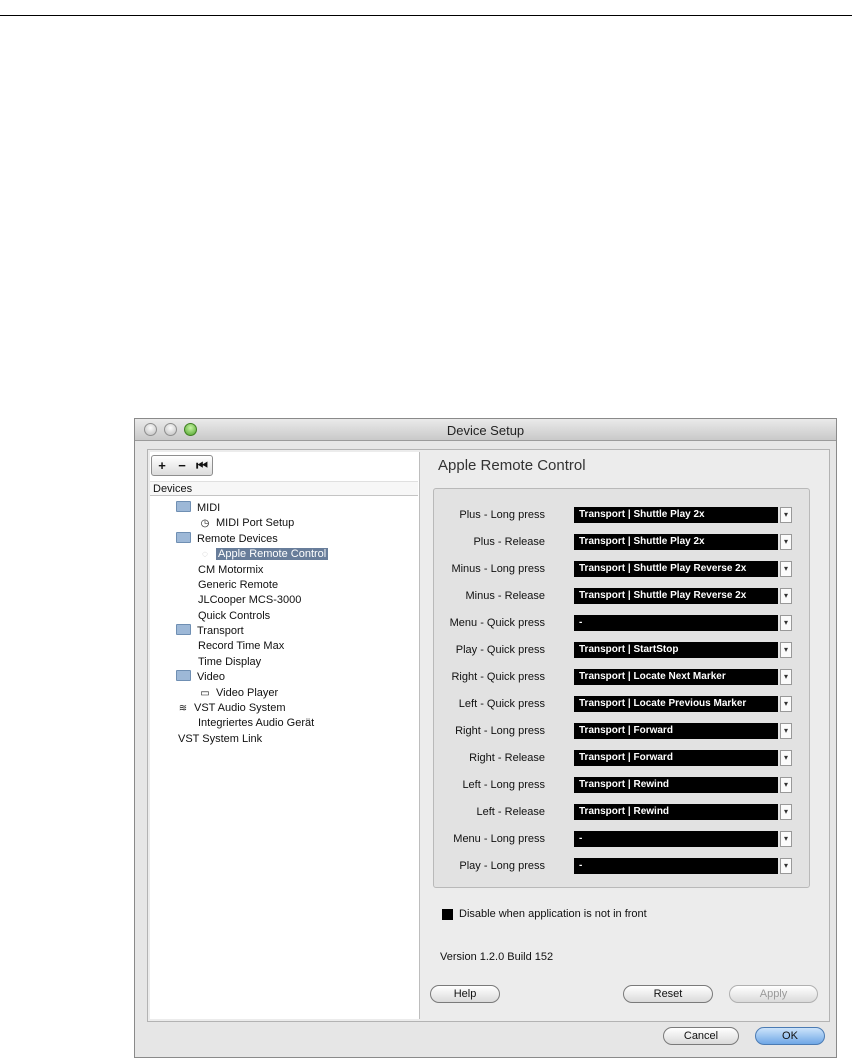 This screenshot has height=1059, width=852. I want to click on tree-folder-video: Video, so click(200, 677).